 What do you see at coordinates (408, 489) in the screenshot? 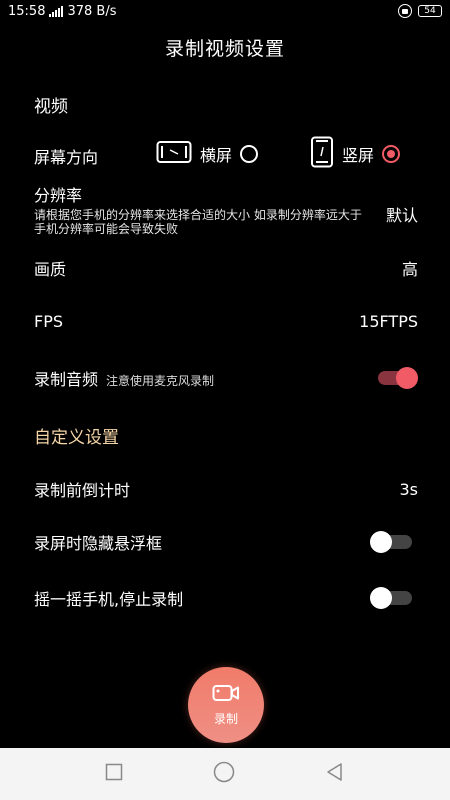
I see `countdown-value: 3s` at bounding box center [408, 489].